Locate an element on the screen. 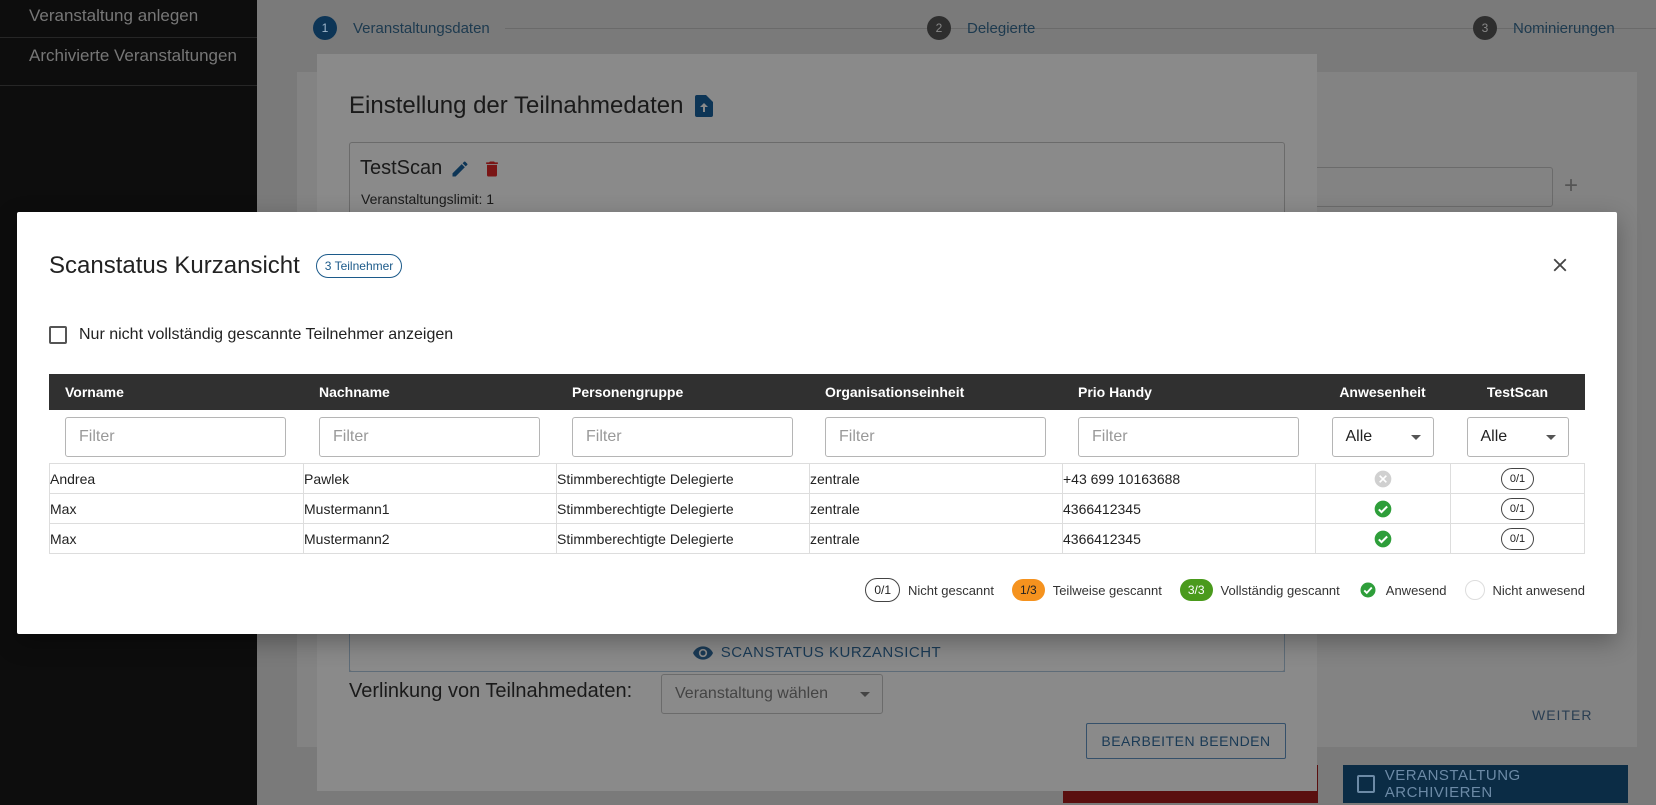 The image size is (1656, 805). step-2: 2 Delegierte is located at coordinates (981, 28).